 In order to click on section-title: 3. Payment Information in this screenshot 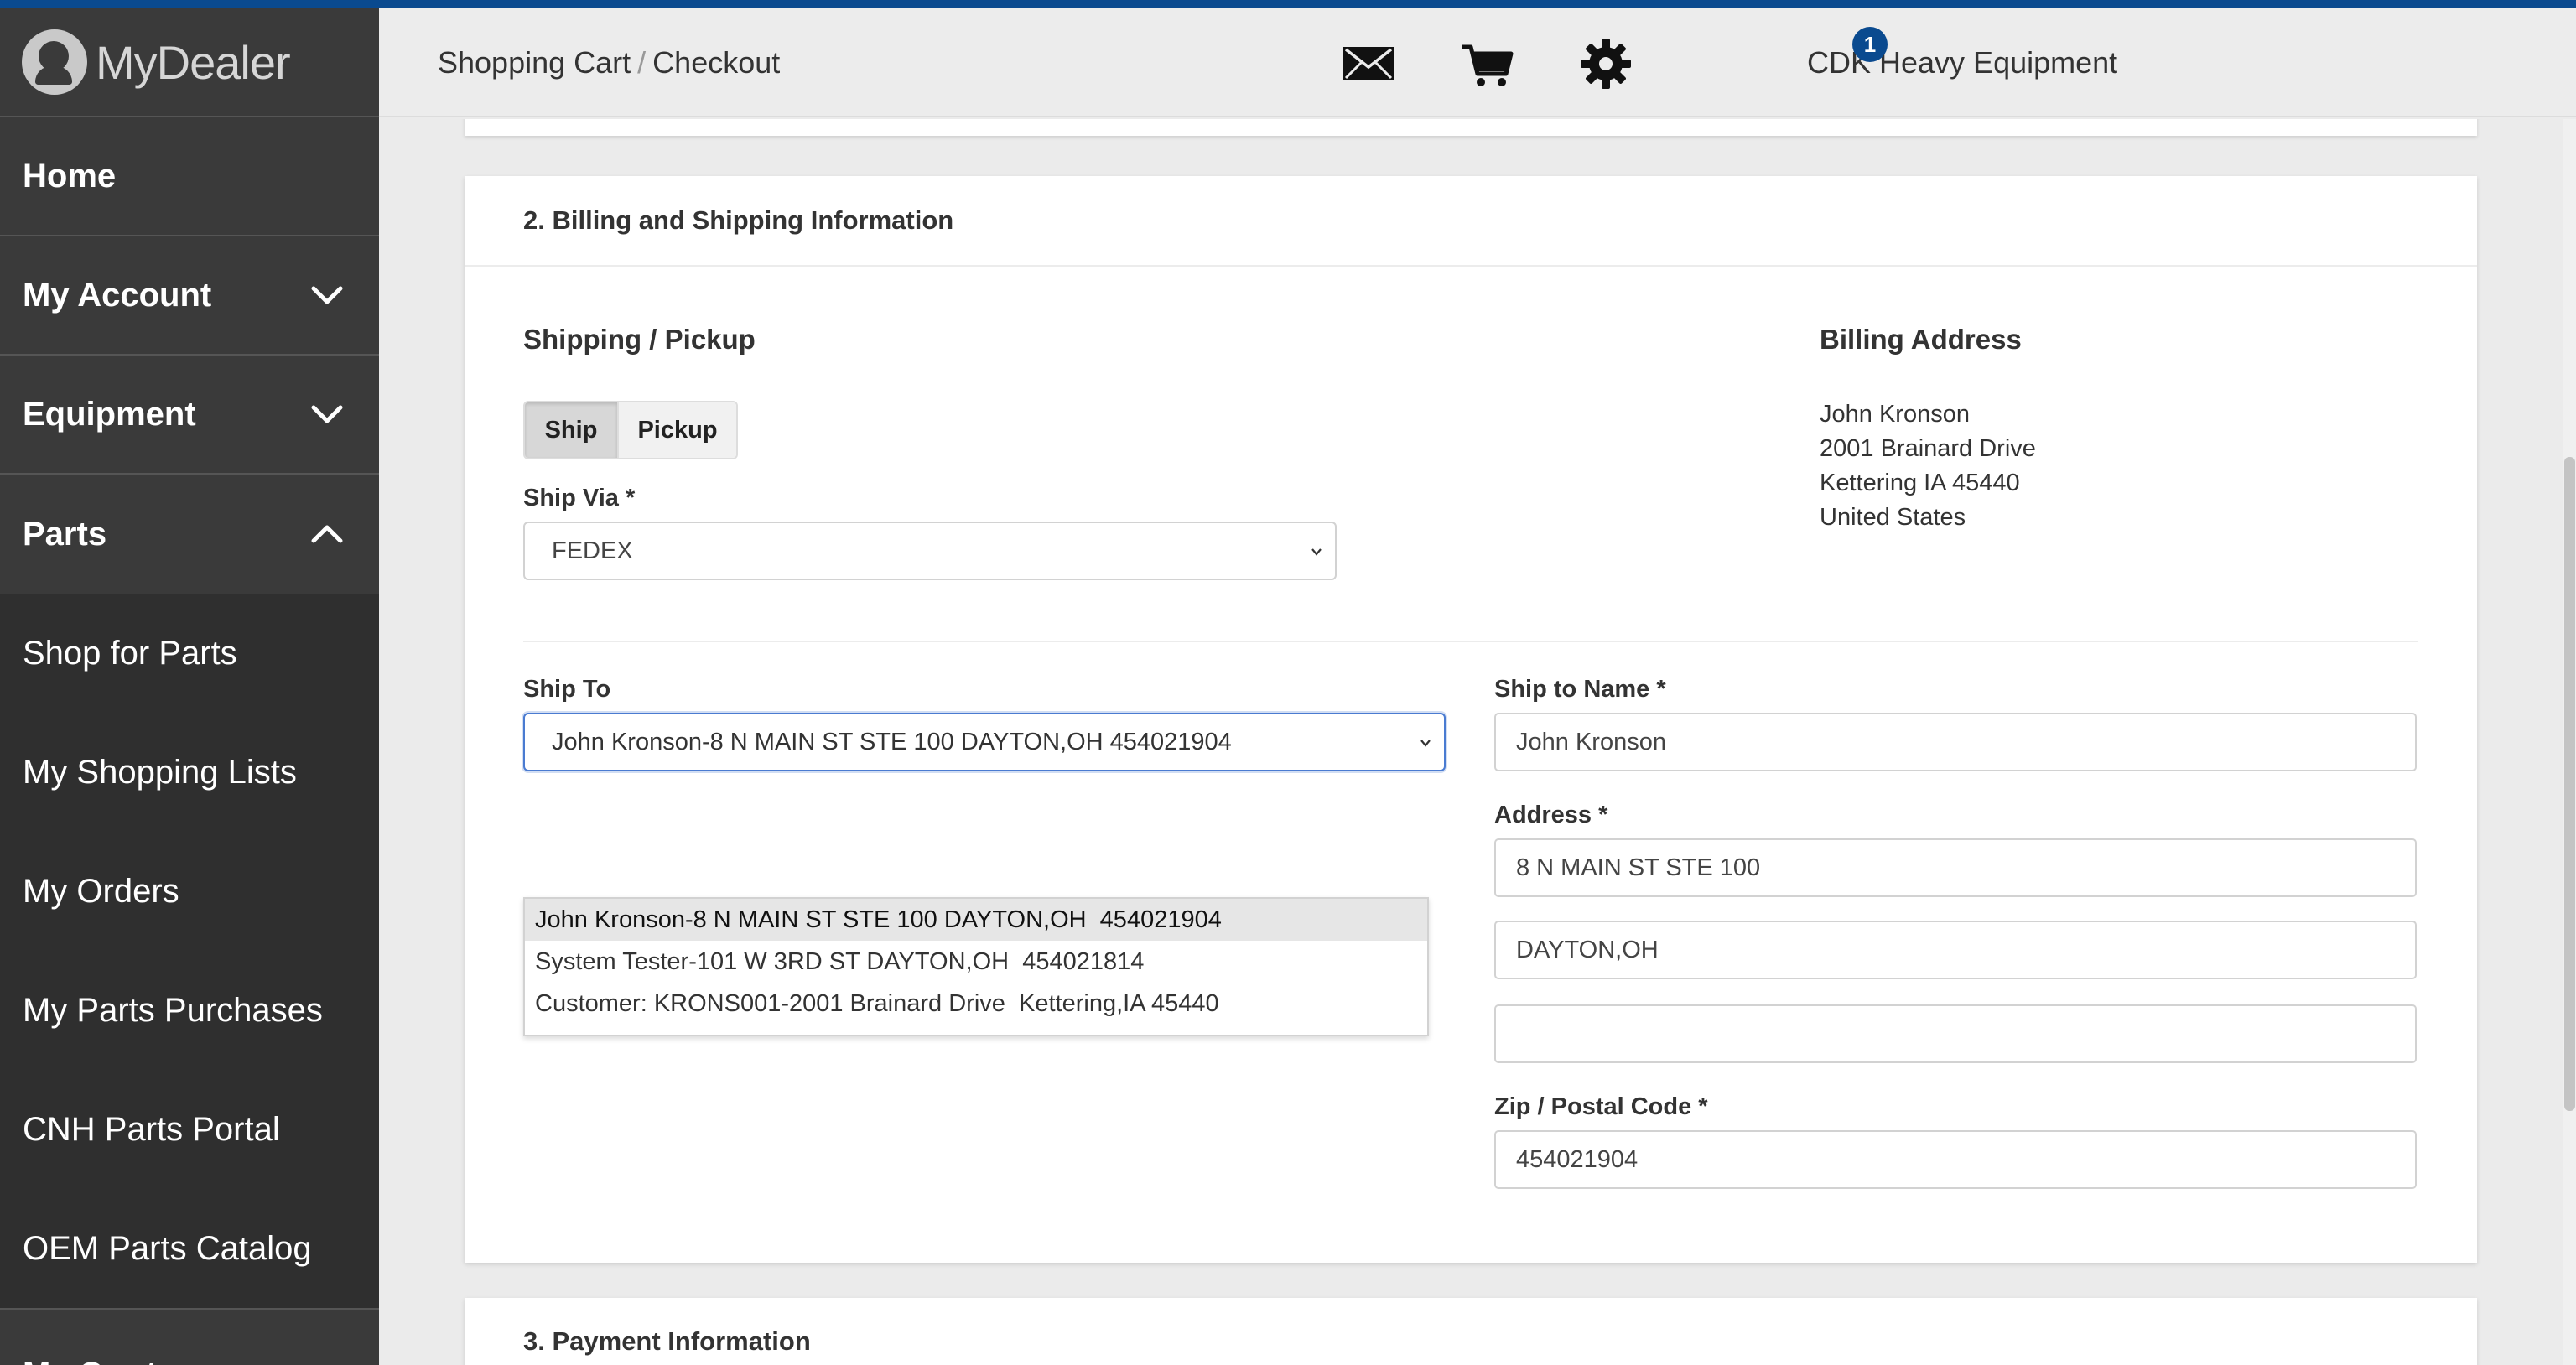, I will do `click(667, 1341)`.